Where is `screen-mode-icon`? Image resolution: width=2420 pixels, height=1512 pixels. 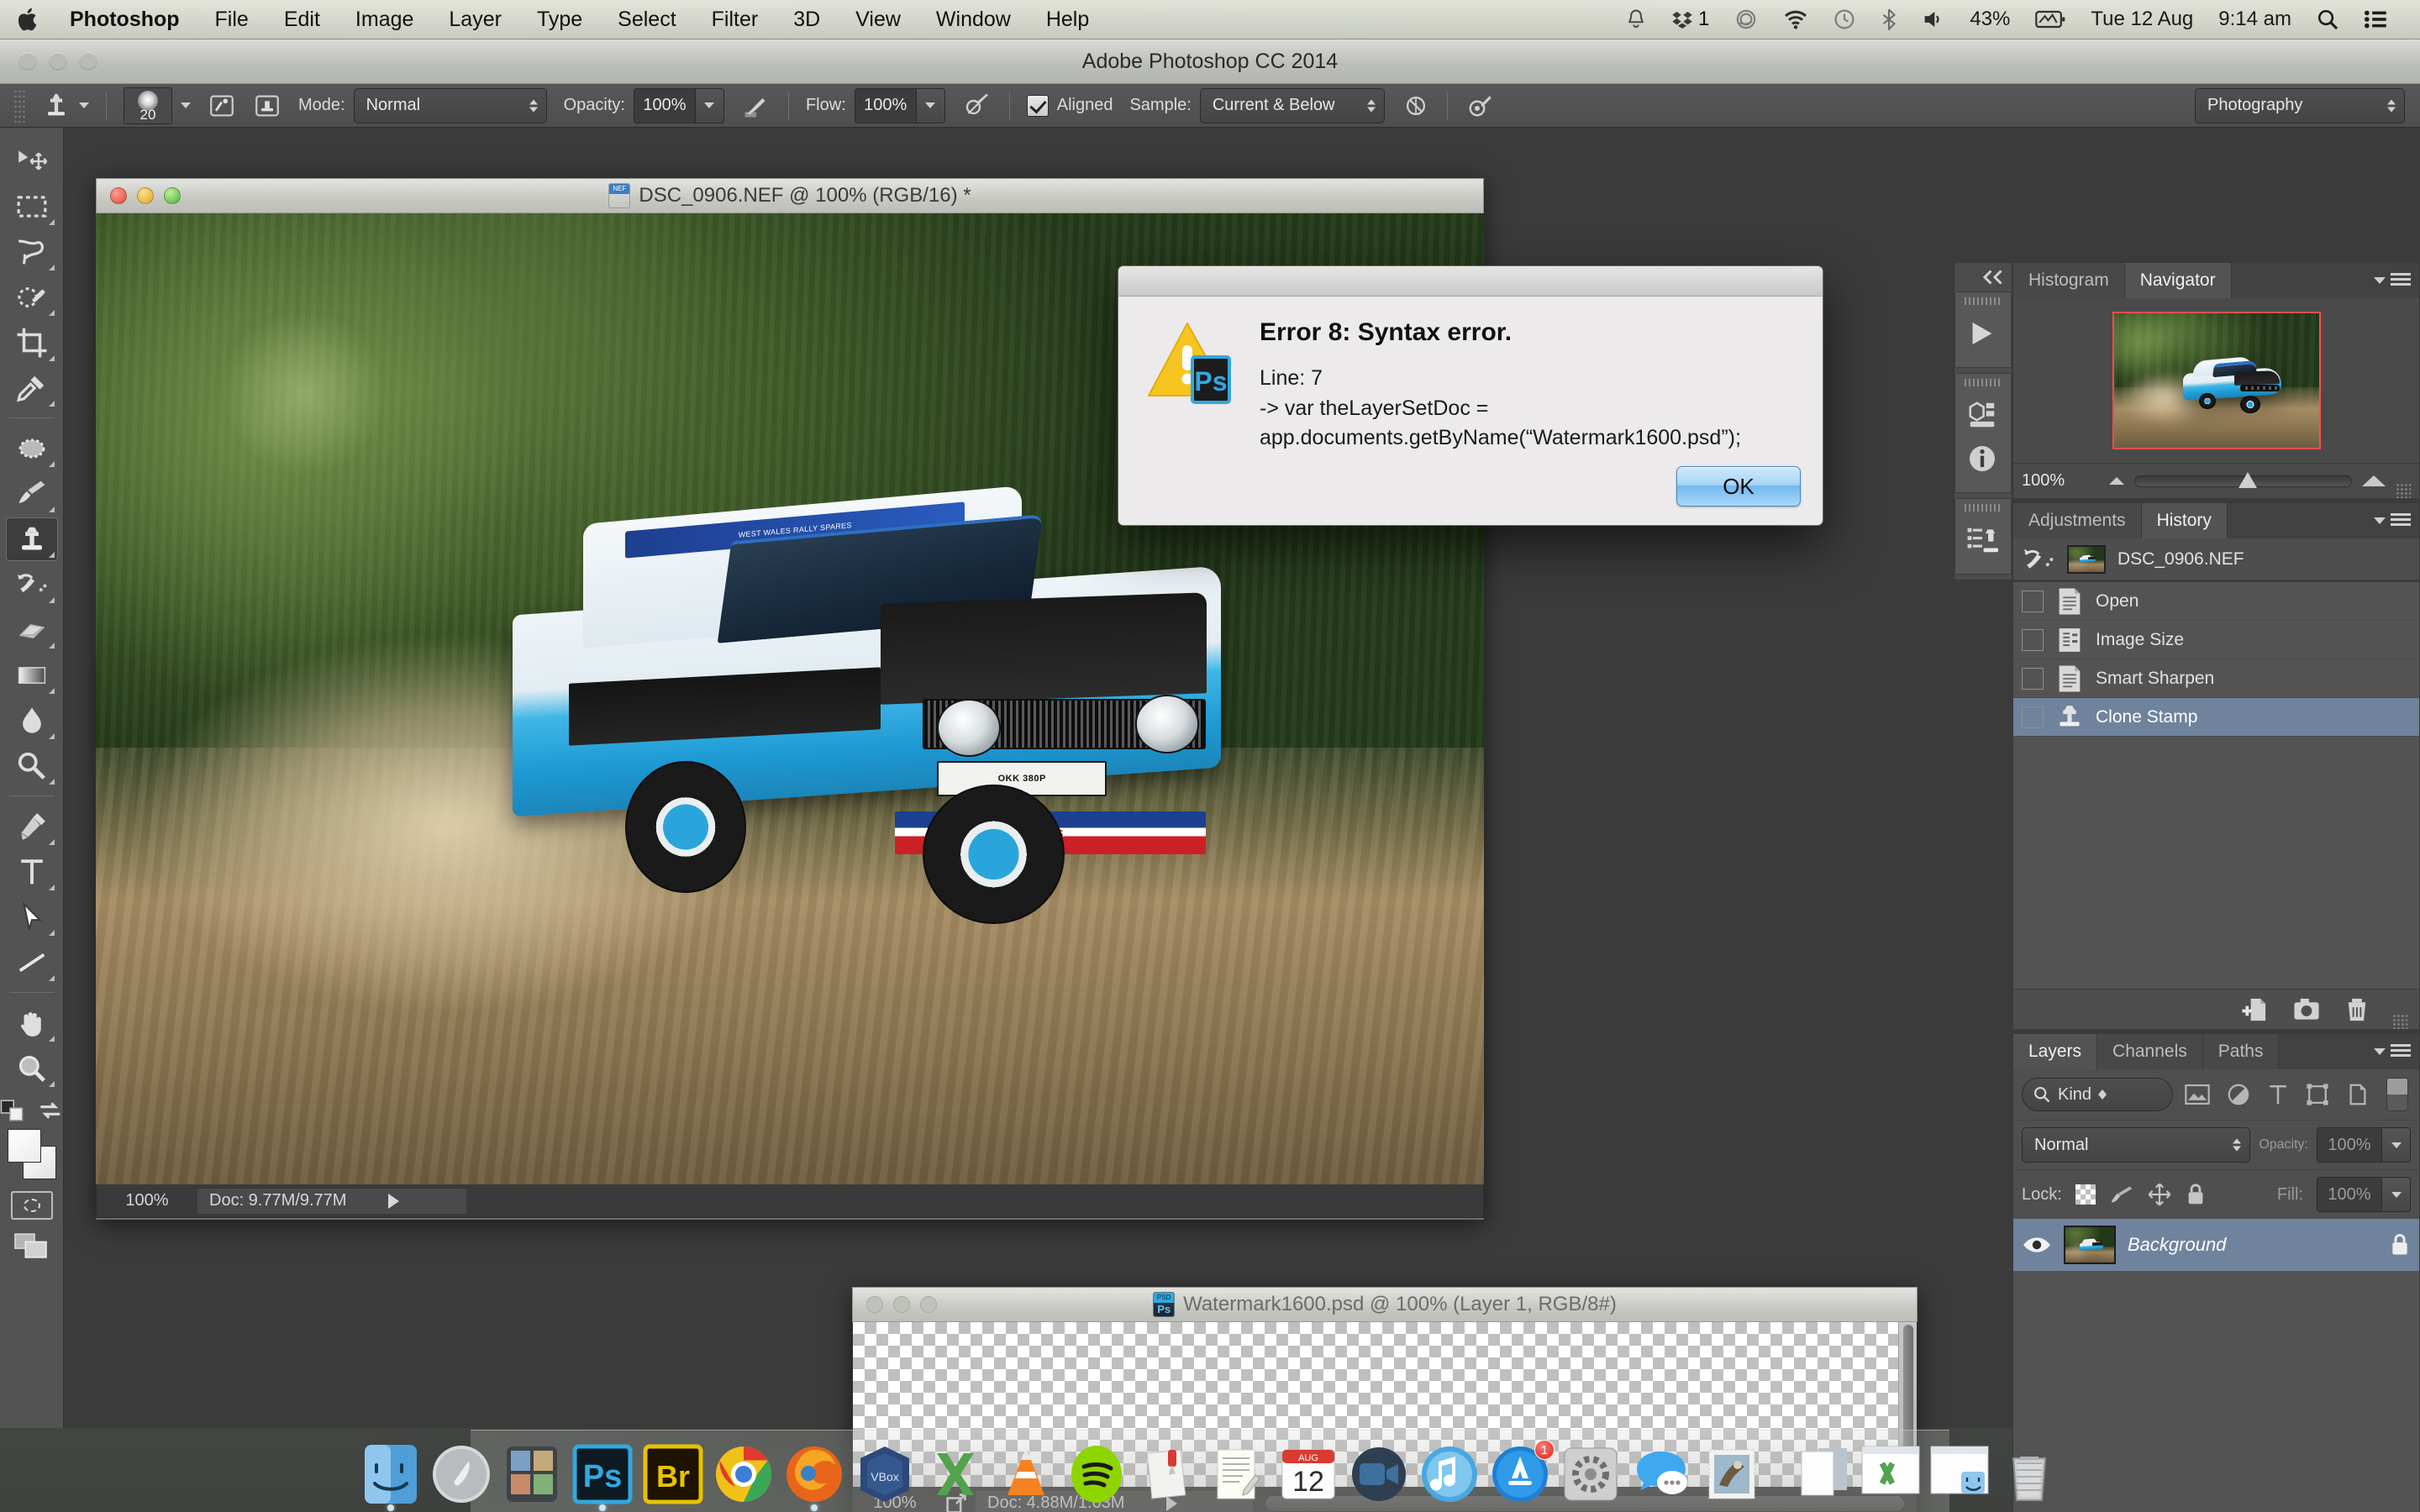 screen-mode-icon is located at coordinates (31, 1245).